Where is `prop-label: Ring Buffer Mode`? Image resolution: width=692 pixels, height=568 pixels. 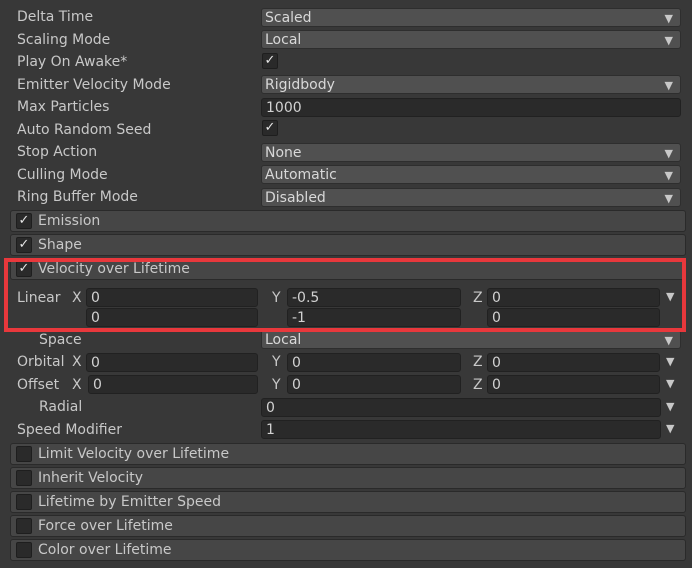 prop-label: Ring Buffer Mode is located at coordinates (77, 197).